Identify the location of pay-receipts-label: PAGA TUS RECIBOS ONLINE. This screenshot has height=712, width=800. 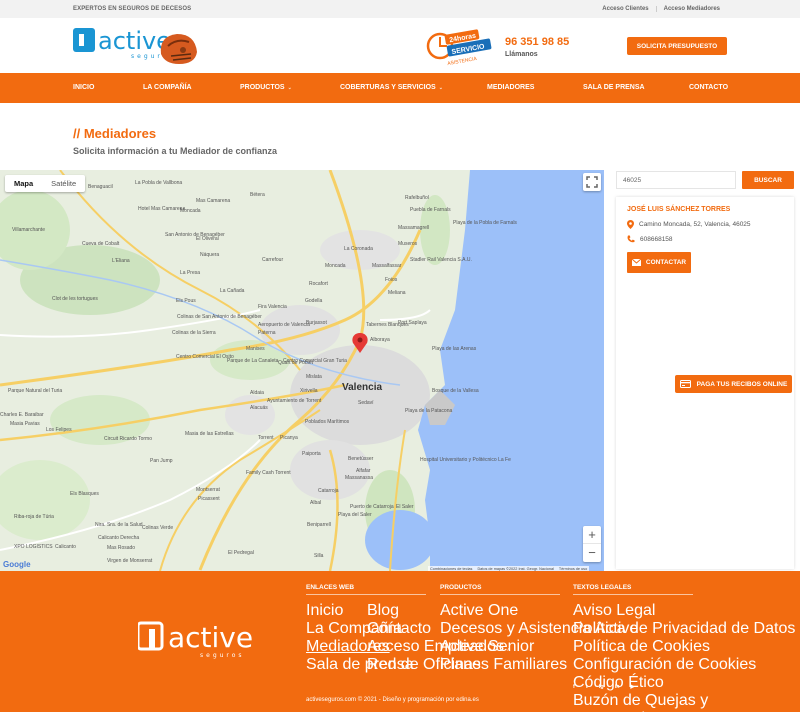
(742, 384).